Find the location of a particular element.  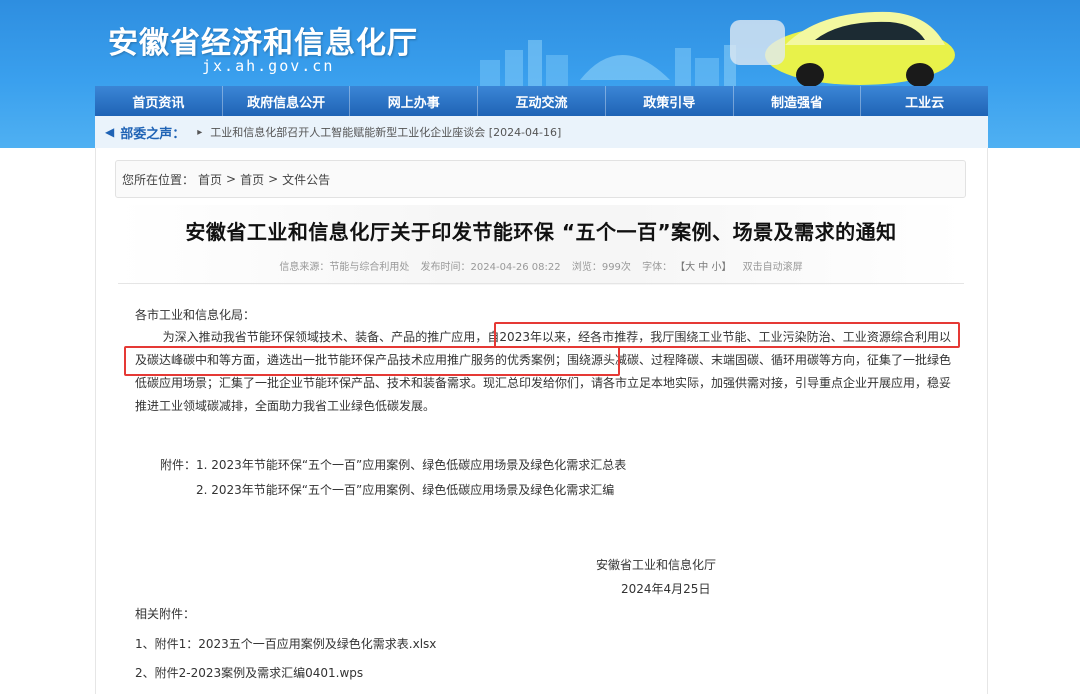

breadcrumb: 您所在位置： 首页 > 首页 > 文件公告 is located at coordinates (540, 179).